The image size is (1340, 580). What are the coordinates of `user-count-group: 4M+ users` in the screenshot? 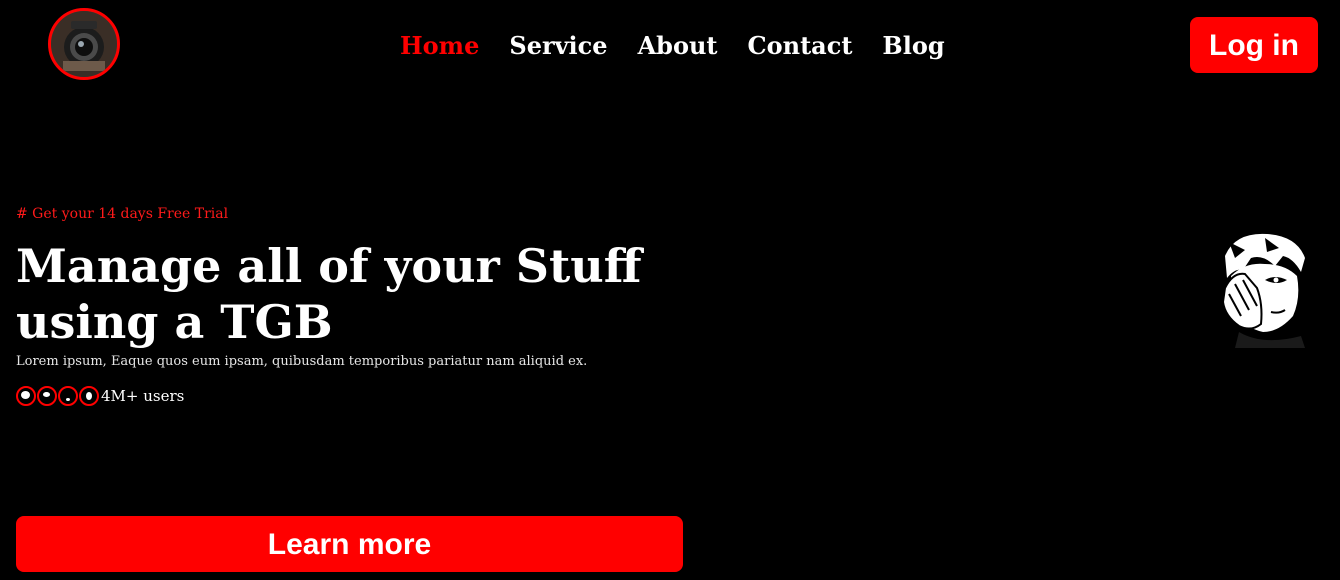 It's located at (100, 396).